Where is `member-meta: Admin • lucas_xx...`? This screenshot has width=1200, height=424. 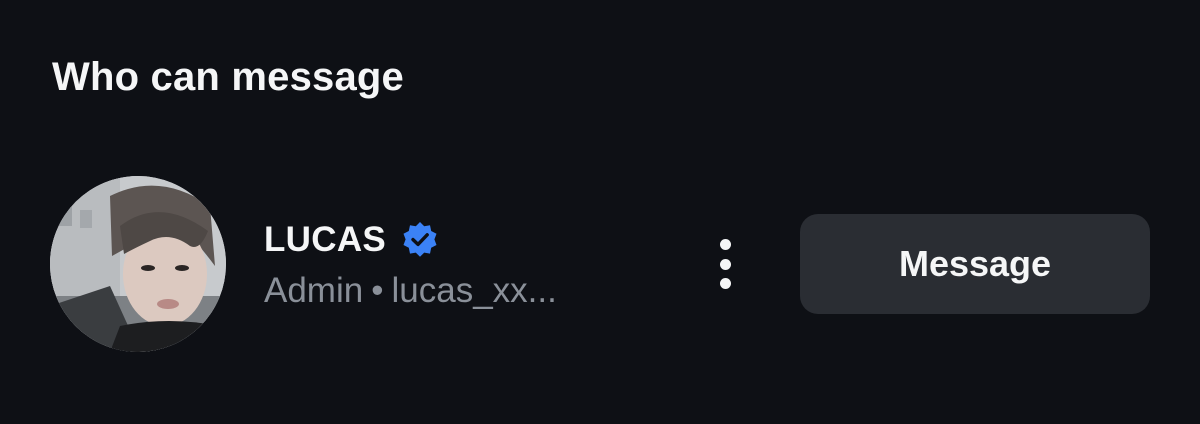 member-meta: Admin • lucas_xx... is located at coordinates (474, 291).